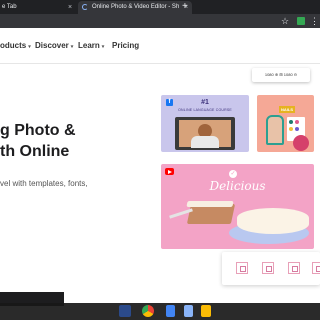  Describe the element at coordinates (273, 221) in the screenshot. I see `cake-image` at that location.